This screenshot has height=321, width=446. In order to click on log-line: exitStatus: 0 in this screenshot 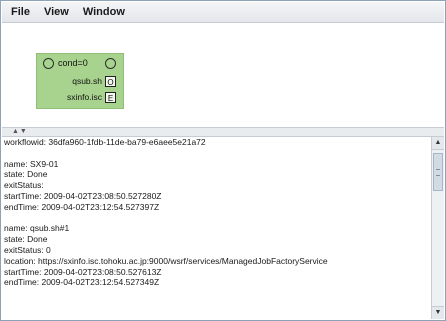, I will do `click(27, 249)`.